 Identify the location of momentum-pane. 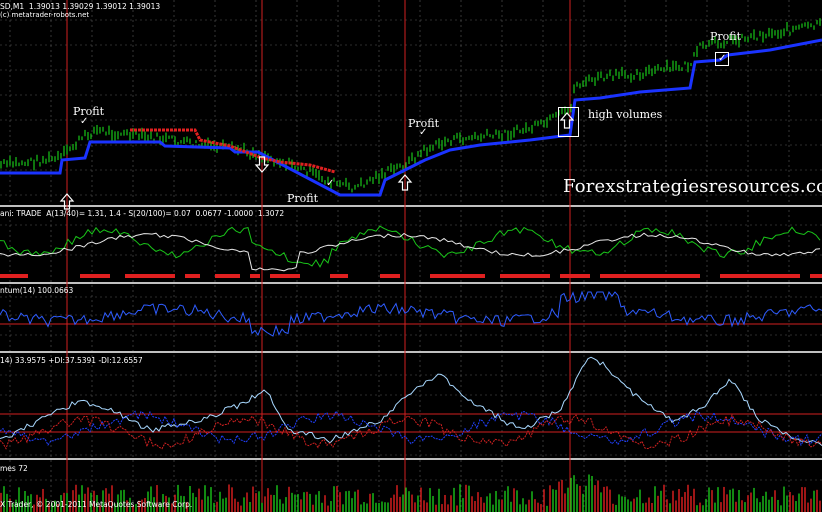
(411, 313).